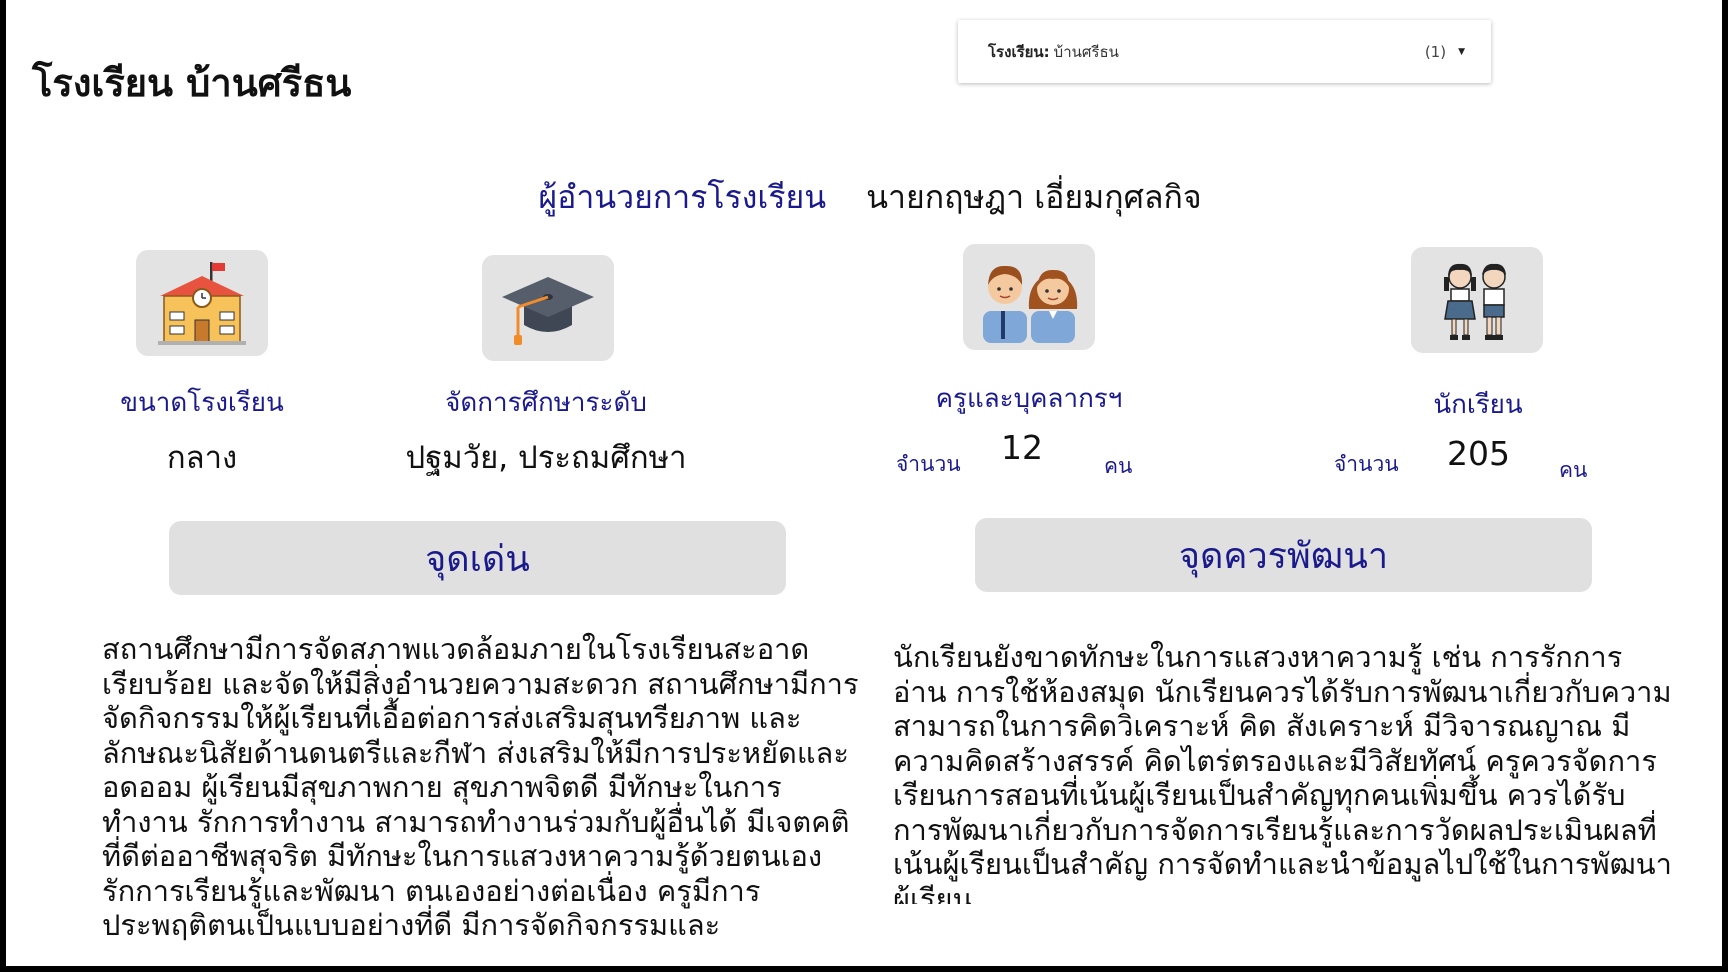 The height and width of the screenshot is (972, 1728). What do you see at coordinates (1086, 51) in the screenshot?
I see `filter-selected-value: บ้านศรีธน` at bounding box center [1086, 51].